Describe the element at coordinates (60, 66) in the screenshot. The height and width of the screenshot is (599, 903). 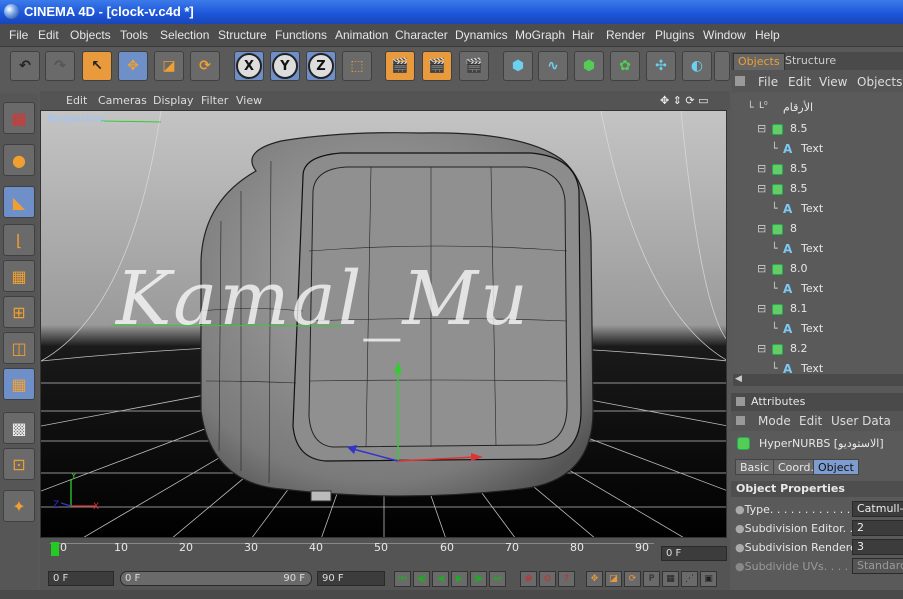
I see `redo-button: ↷` at that location.